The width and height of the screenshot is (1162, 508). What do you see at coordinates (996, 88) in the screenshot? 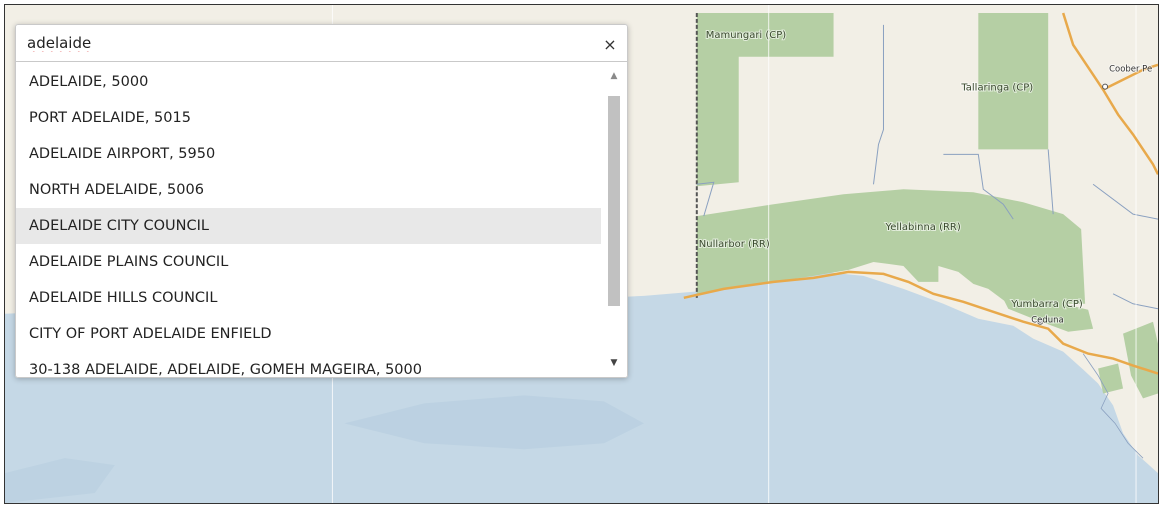
I see `label-tallaringa: Tallaringa (CP)` at bounding box center [996, 88].